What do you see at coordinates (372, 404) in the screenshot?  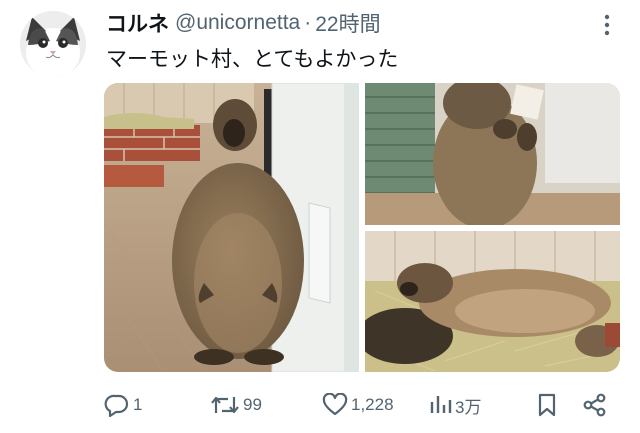 I see `like-count: 1,228` at bounding box center [372, 404].